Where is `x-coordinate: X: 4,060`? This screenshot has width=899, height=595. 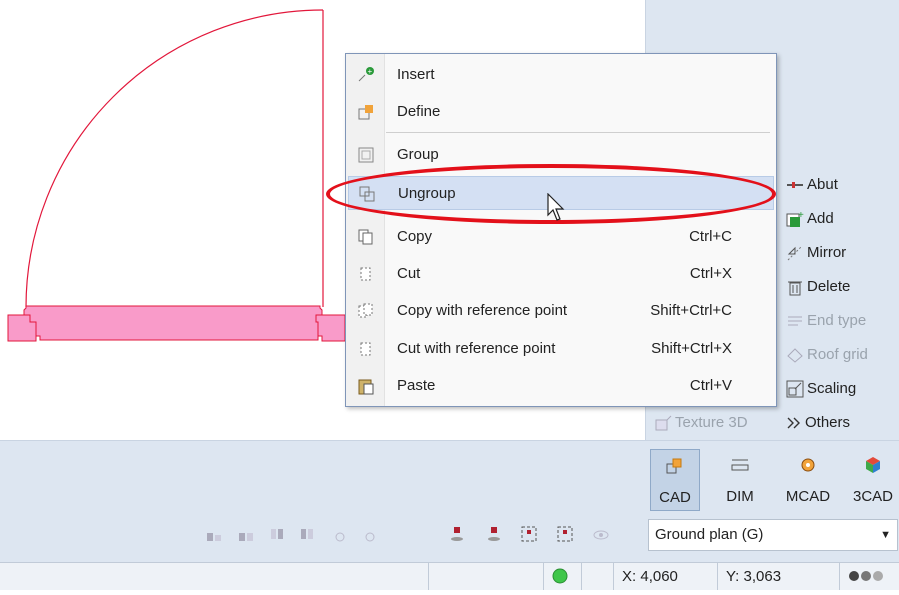
x-coordinate: X: 4,060 is located at coordinates (665, 576).